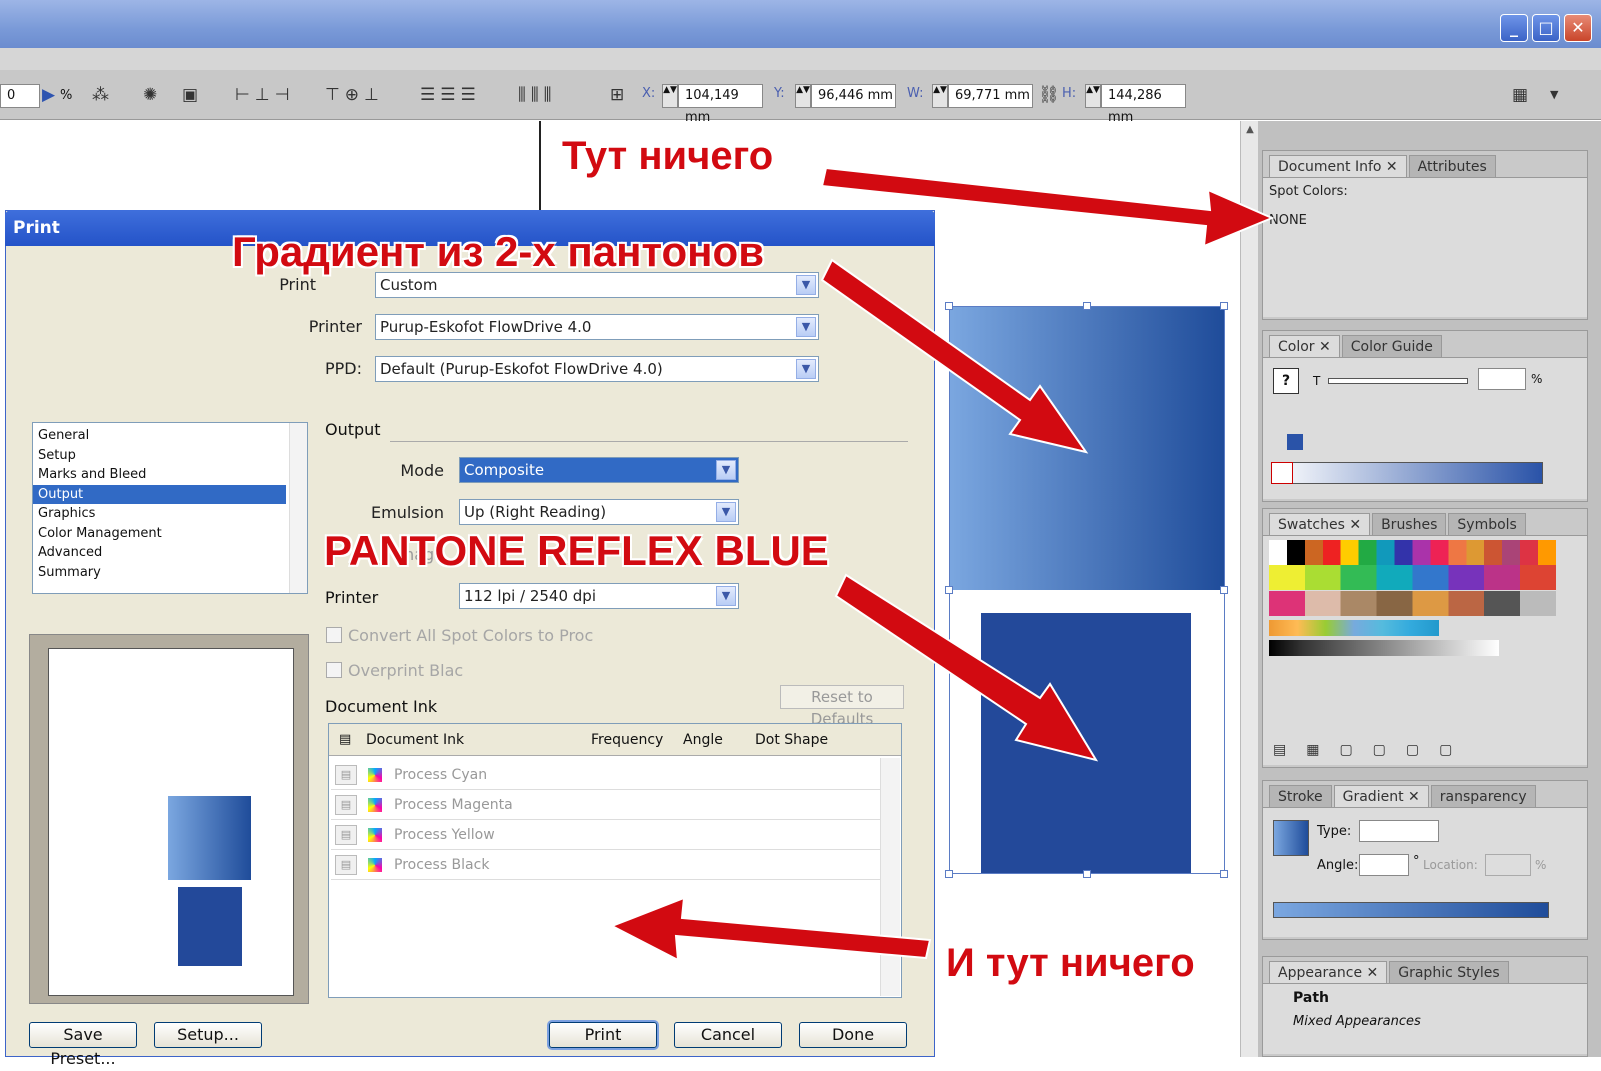 Image resolution: width=1601 pixels, height=1071 pixels. Describe the element at coordinates (1047, 207) in the screenshot. I see `arrow-to-spot-colors` at that location.